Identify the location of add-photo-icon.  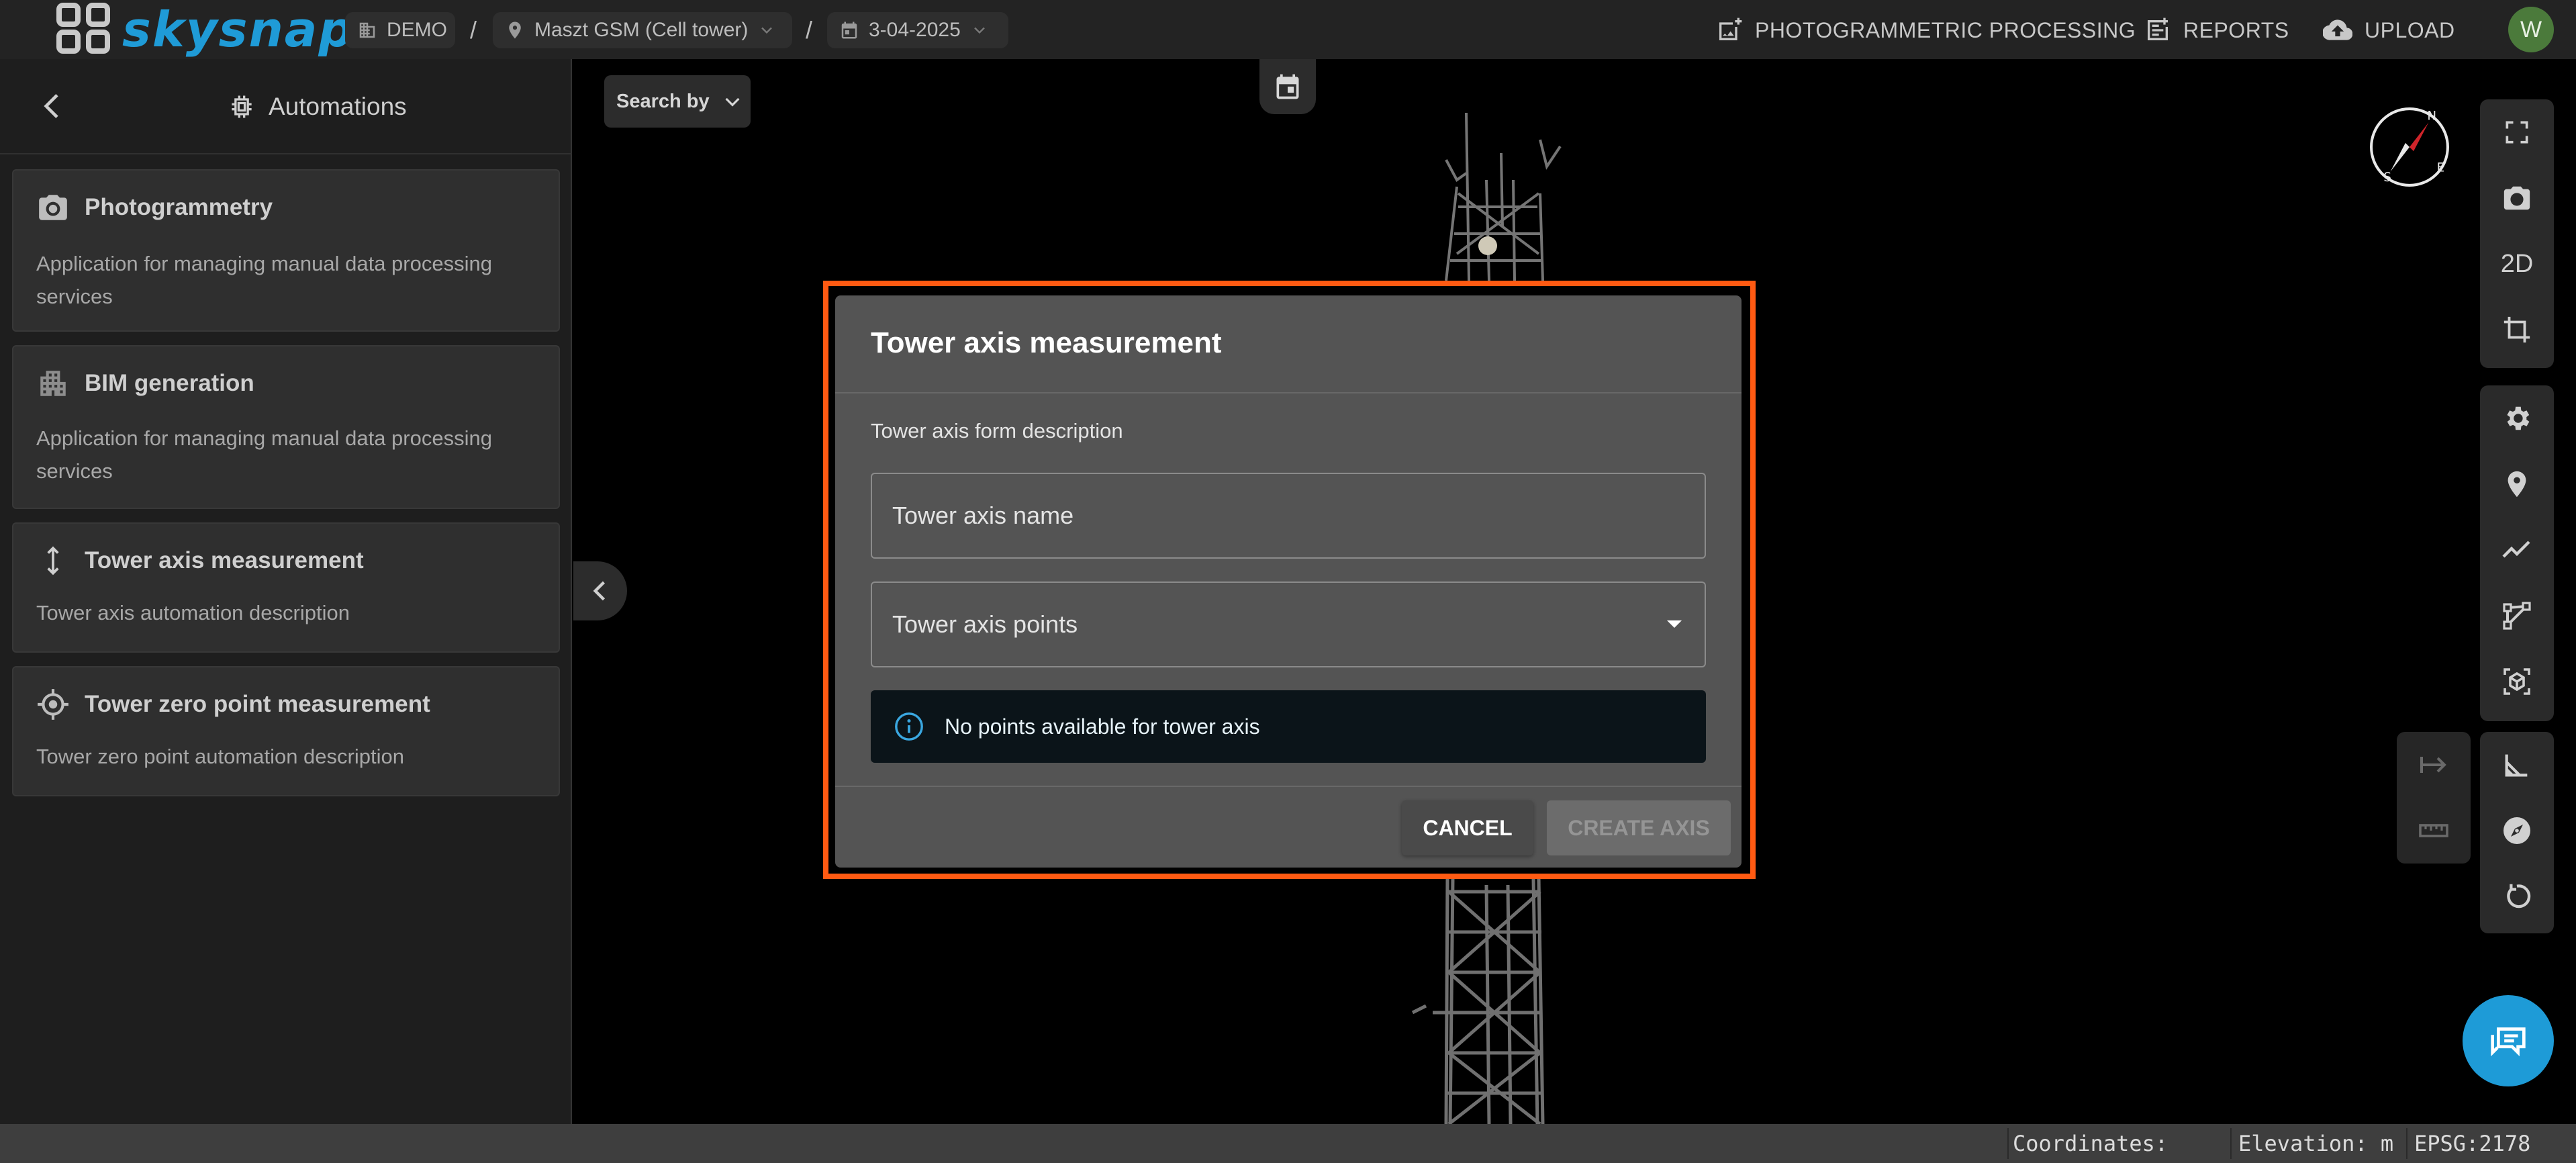
(1730, 29).